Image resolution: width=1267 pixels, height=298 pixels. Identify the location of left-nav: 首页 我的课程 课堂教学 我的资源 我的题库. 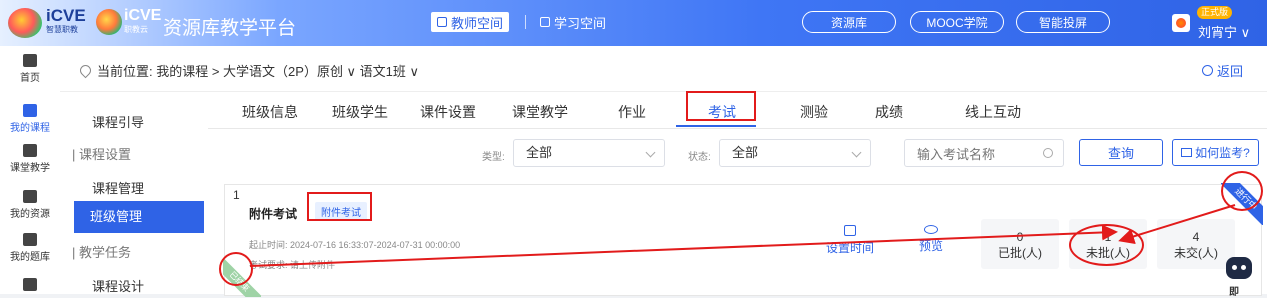
(30, 170).